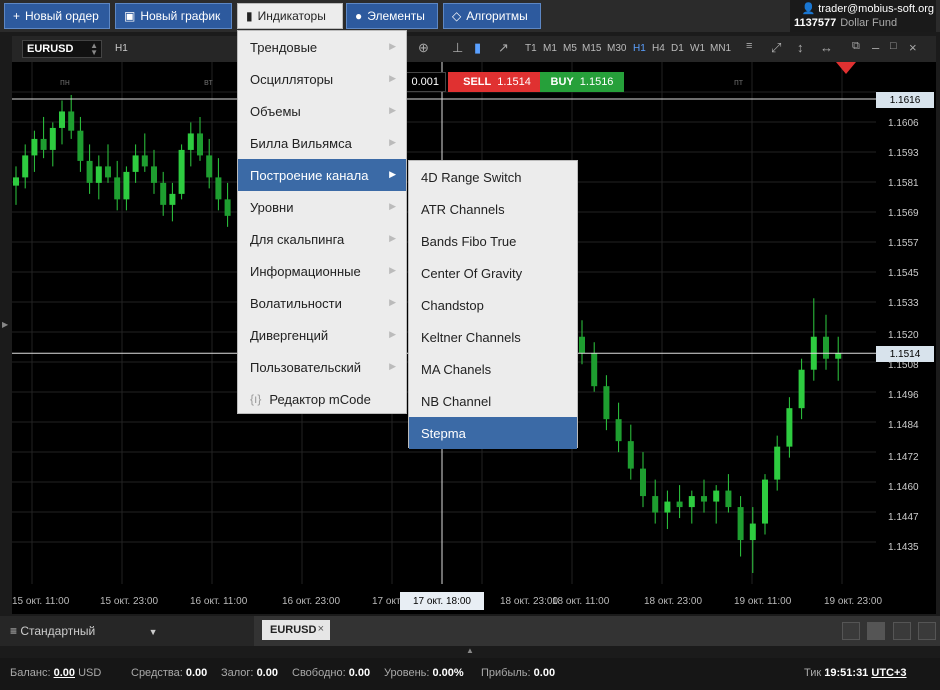 This screenshot has width=940, height=690. What do you see at coordinates (876, 631) in the screenshot?
I see `layout-grid-icon` at bounding box center [876, 631].